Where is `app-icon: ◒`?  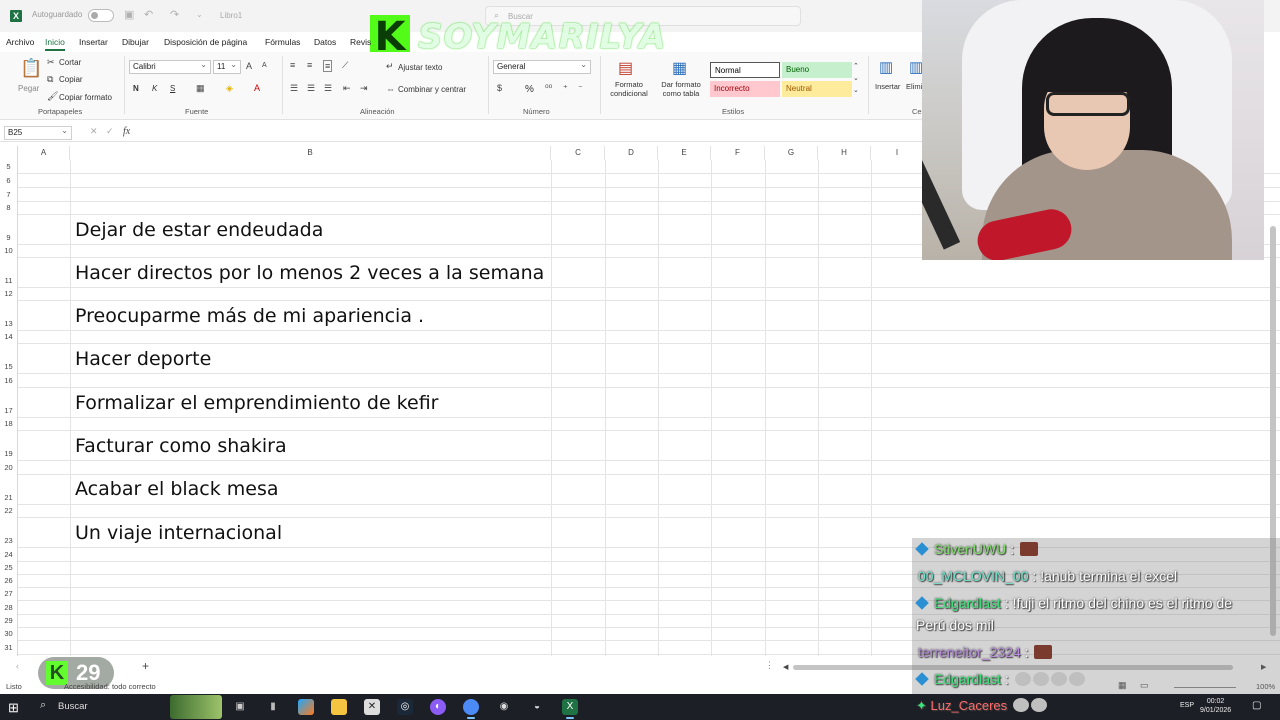 app-icon: ◒ is located at coordinates (537, 707).